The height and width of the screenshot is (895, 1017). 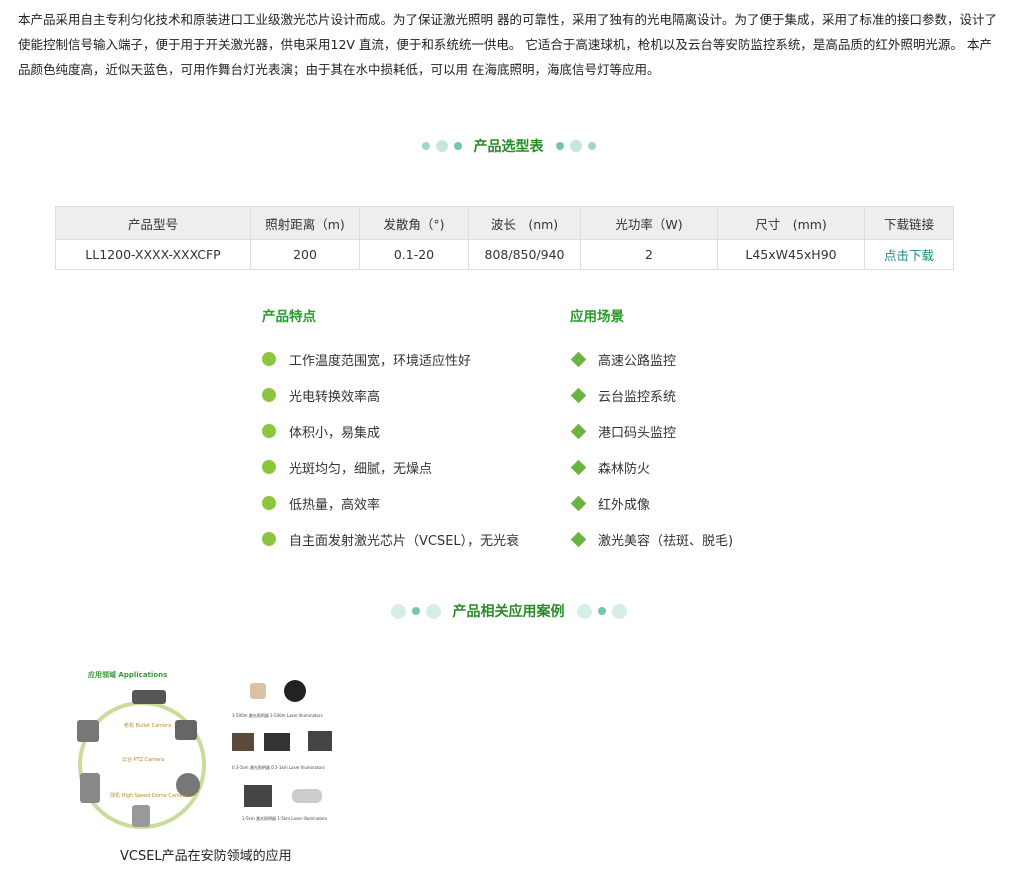 What do you see at coordinates (278, 767) in the screenshot?
I see `svg-text:0.3-1km 激光照明器 0.3-1km Laser Il: 0.3-1km 激光照明器 0.3-1km Laser Illuminators` at bounding box center [278, 767].